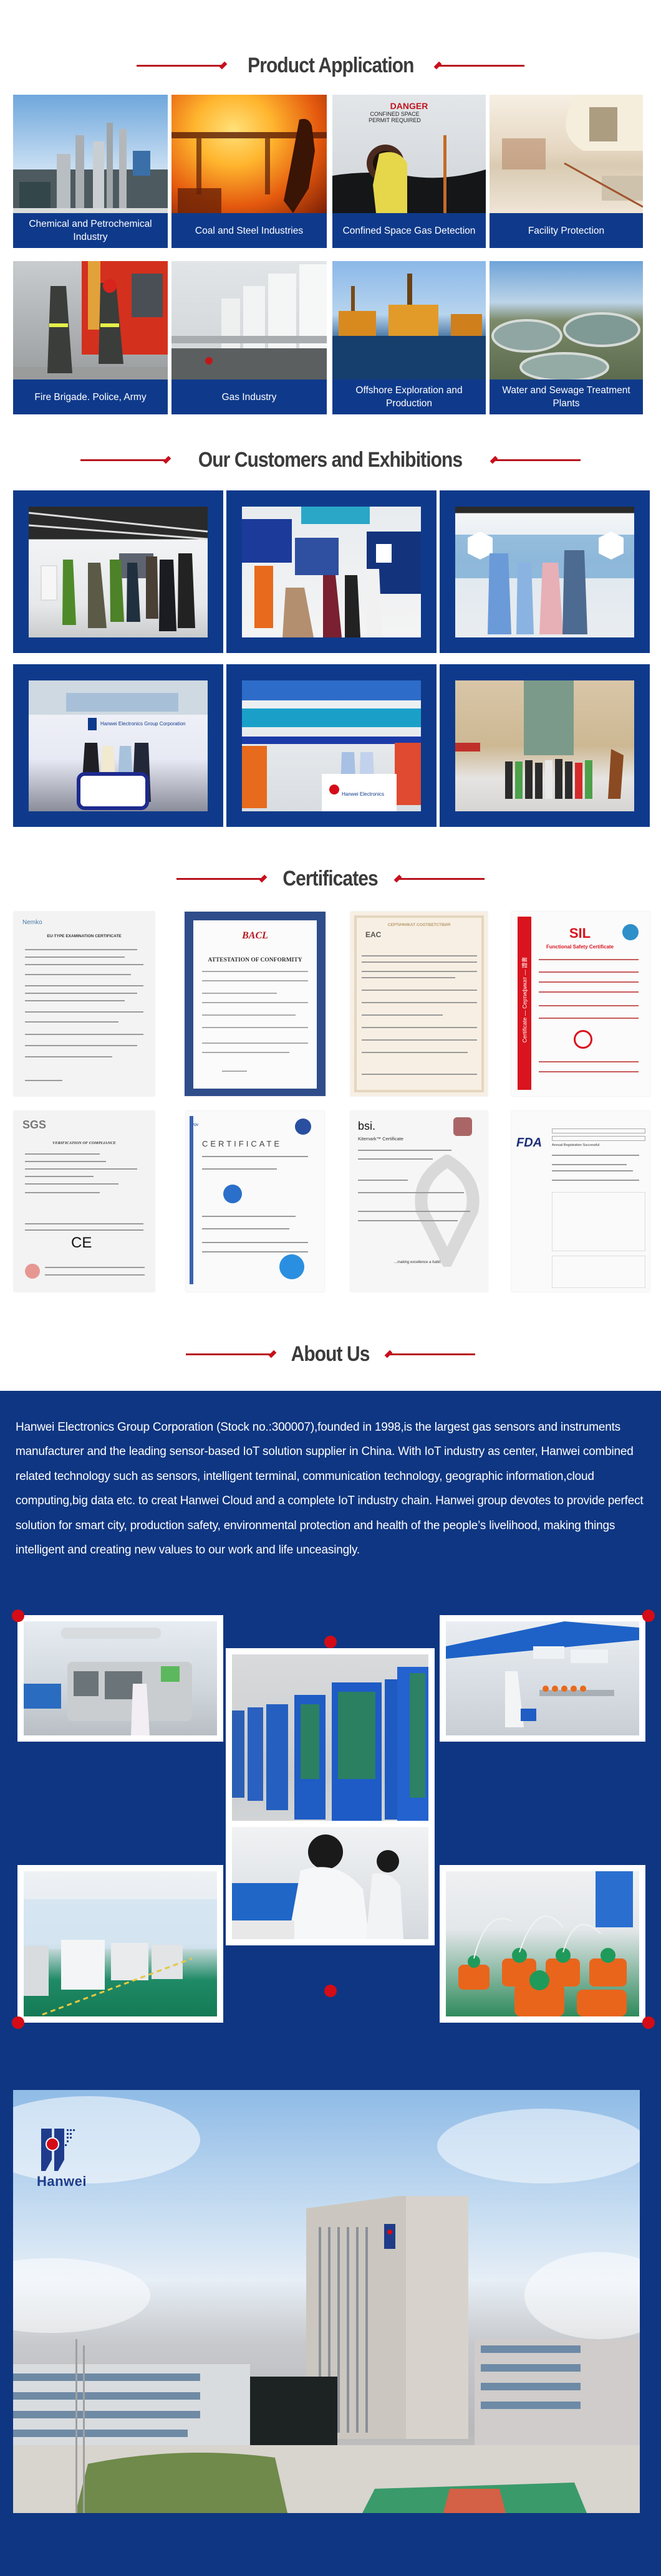  What do you see at coordinates (409, 230) in the screenshot?
I see `tile-caption: Confined Space Gas Detection` at bounding box center [409, 230].